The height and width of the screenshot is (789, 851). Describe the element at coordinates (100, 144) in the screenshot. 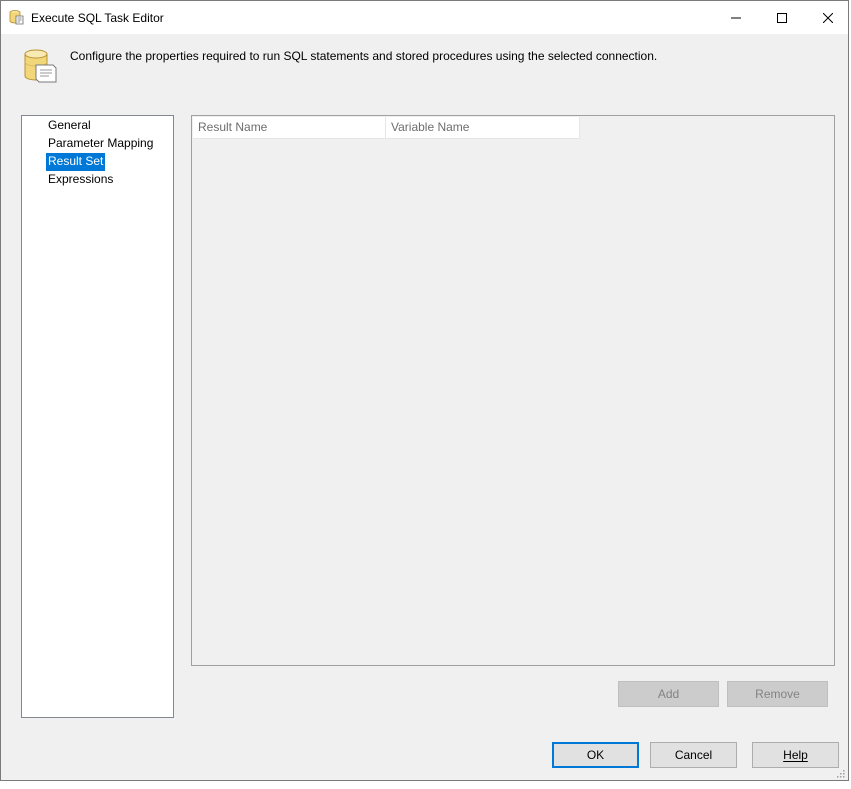

I see `nav-item-parameter-mapping: Parameter Mapping` at that location.